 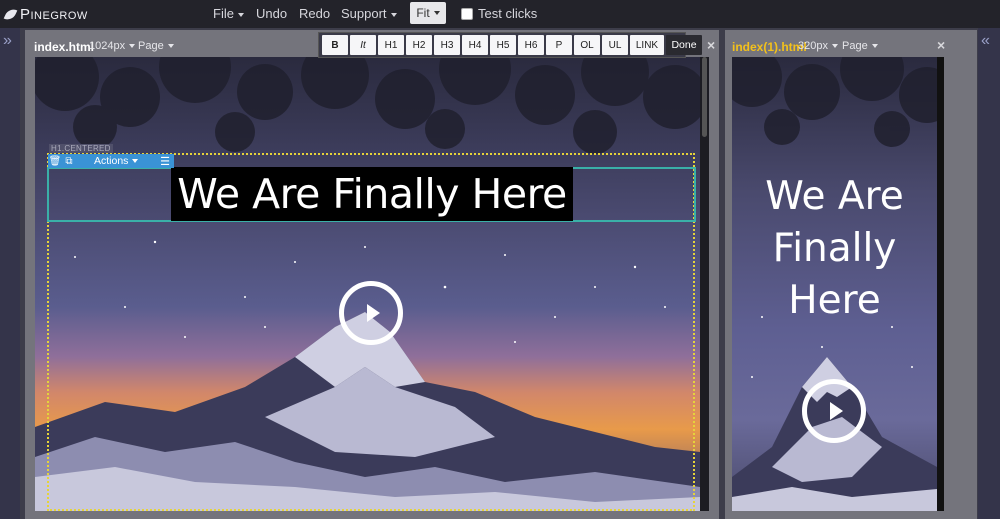 I want to click on h5-button: H5, so click(x=503, y=45).